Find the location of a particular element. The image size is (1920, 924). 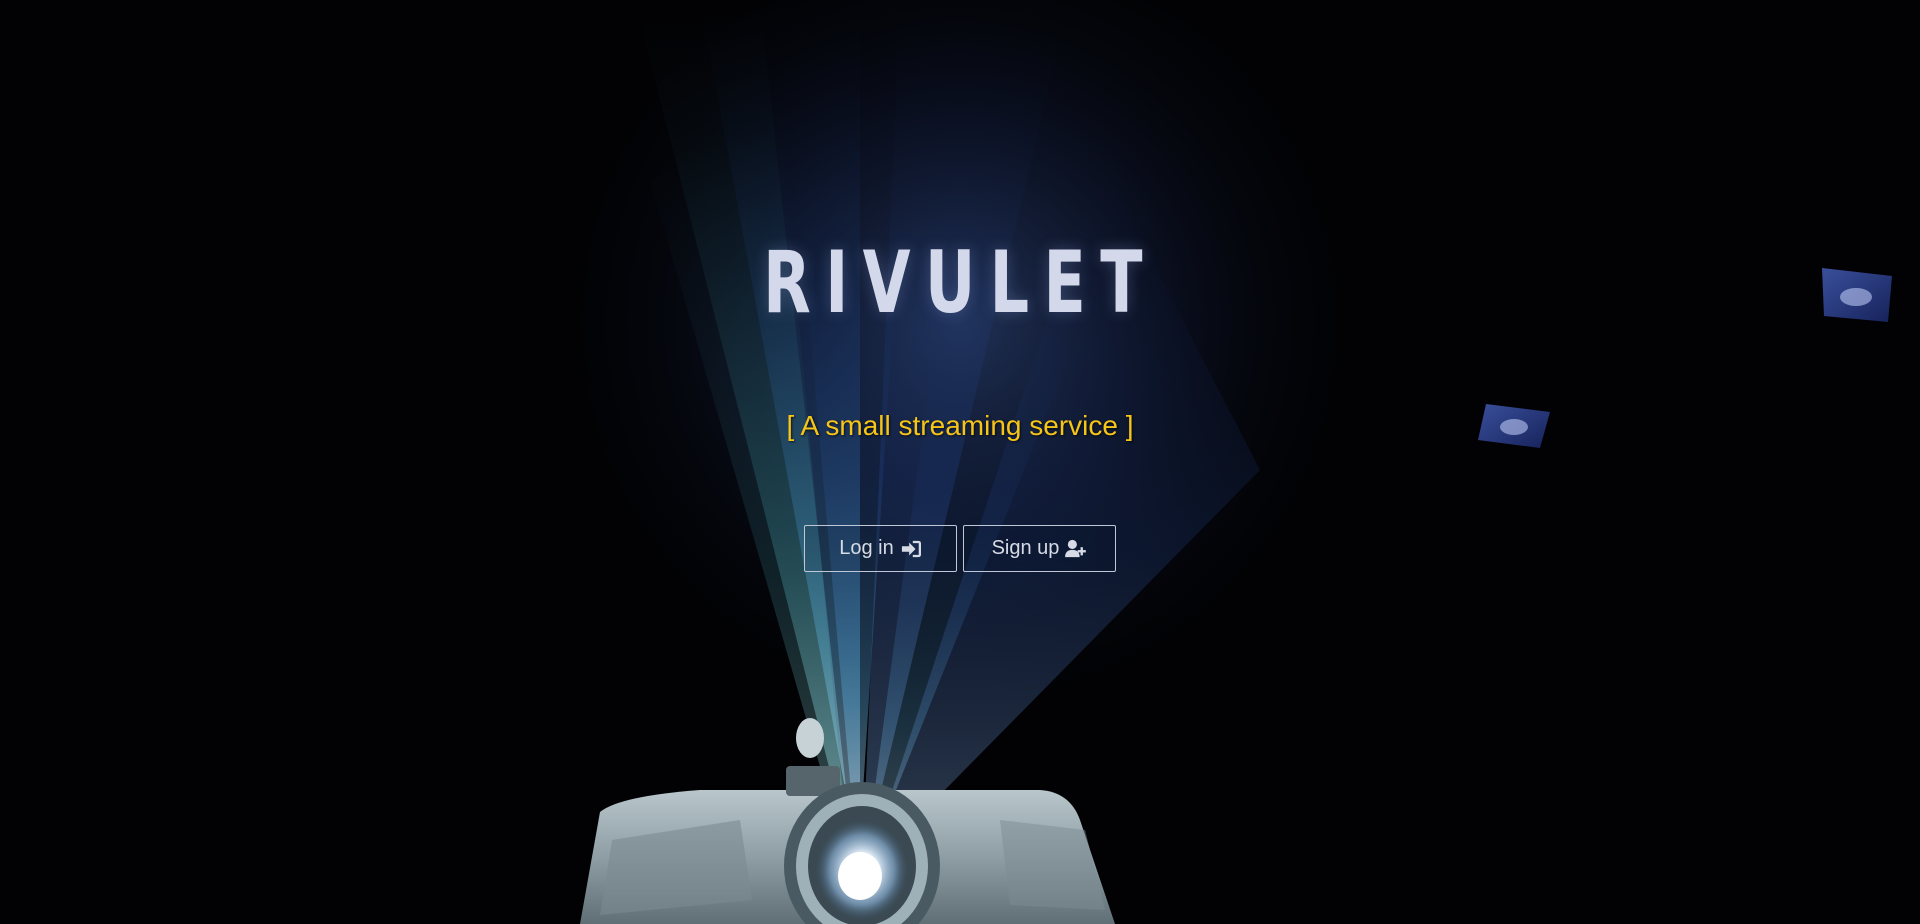

brand-title: RIVULET is located at coordinates (960, 283).